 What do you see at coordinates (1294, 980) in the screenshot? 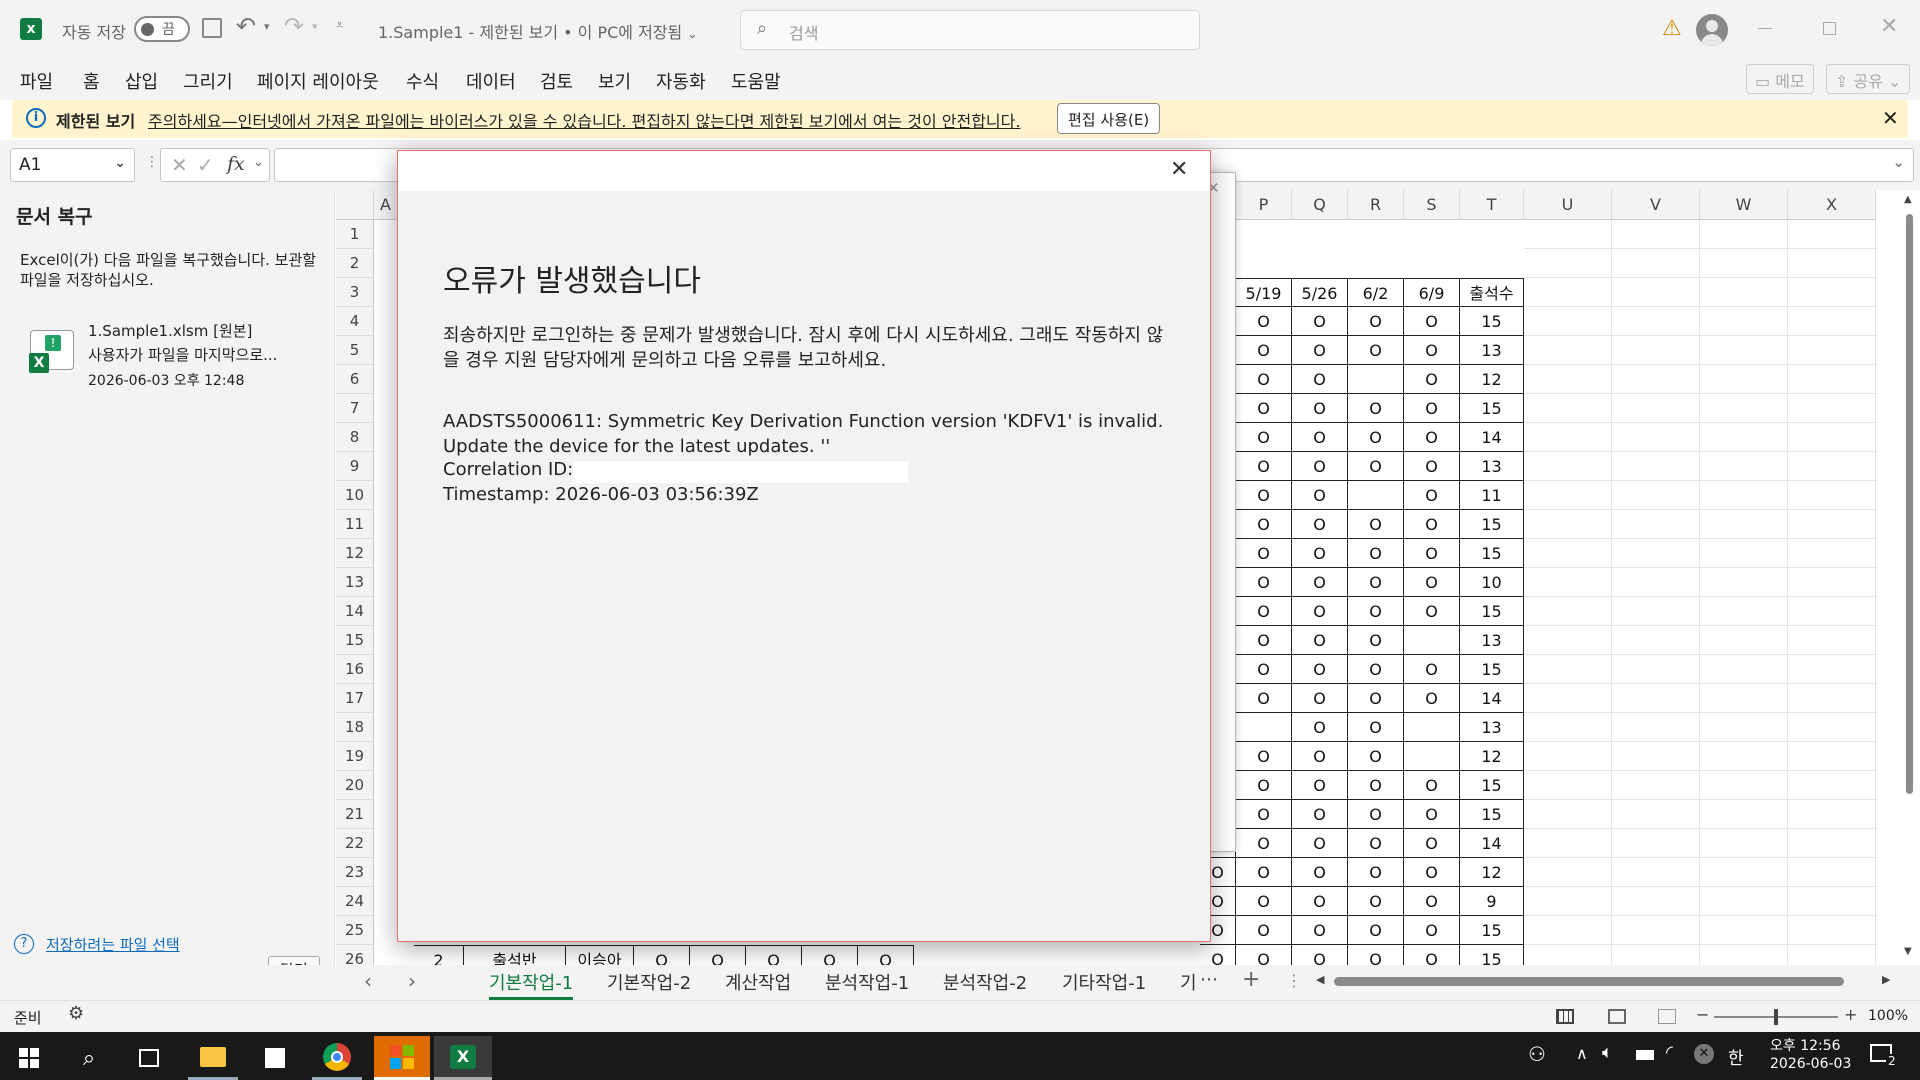
I see `more-options-icon: ⋮` at bounding box center [1294, 980].